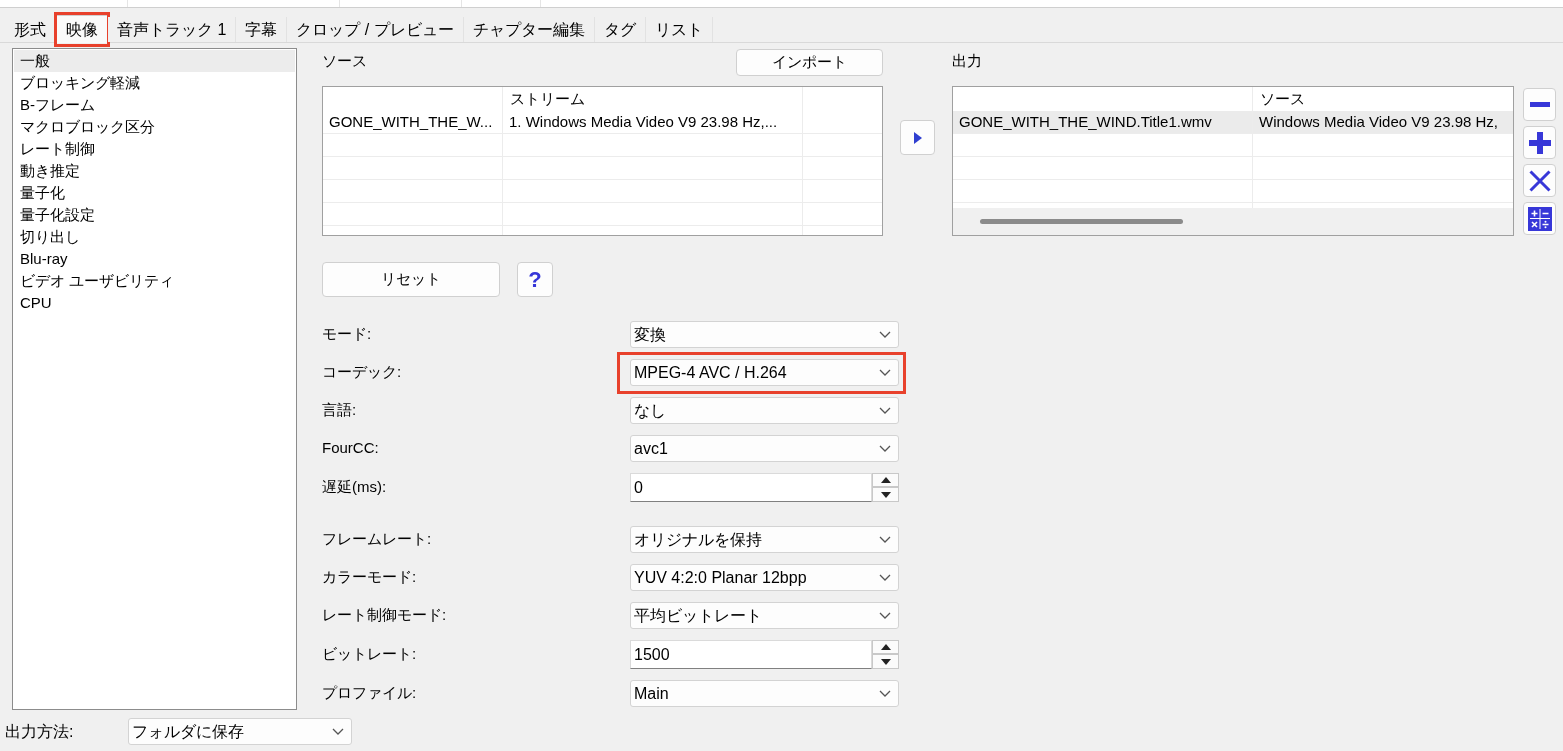 This screenshot has width=1563, height=751. I want to click on add-button, so click(1539, 142).